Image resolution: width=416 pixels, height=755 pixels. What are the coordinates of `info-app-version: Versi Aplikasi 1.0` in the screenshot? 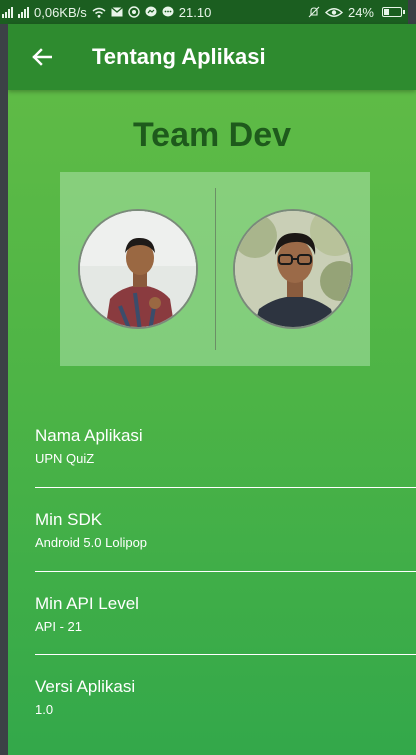 It's located at (225, 697).